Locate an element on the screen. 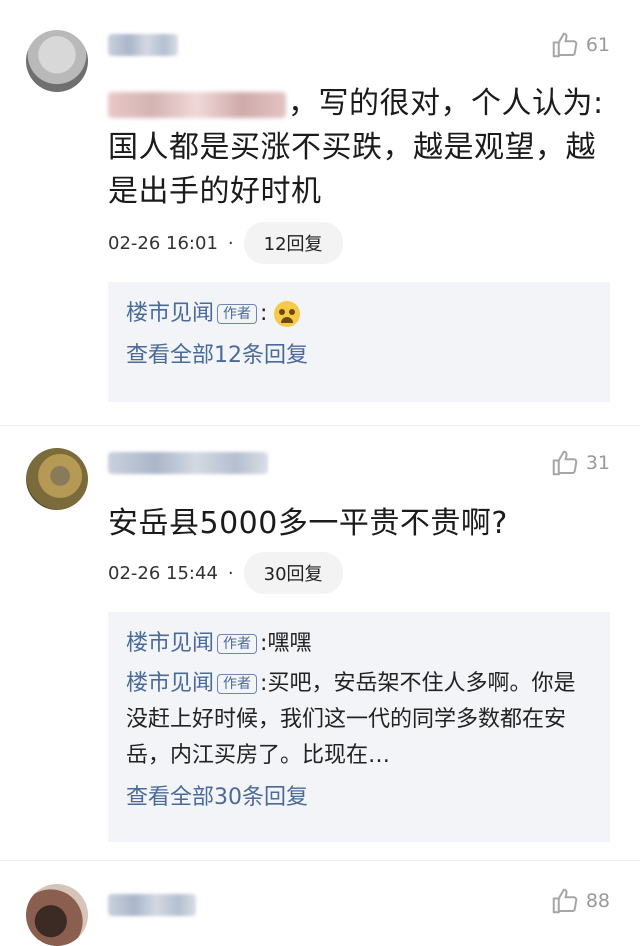 The width and height of the screenshot is (640, 946). reply-count-button: 30回复 is located at coordinates (293, 573).